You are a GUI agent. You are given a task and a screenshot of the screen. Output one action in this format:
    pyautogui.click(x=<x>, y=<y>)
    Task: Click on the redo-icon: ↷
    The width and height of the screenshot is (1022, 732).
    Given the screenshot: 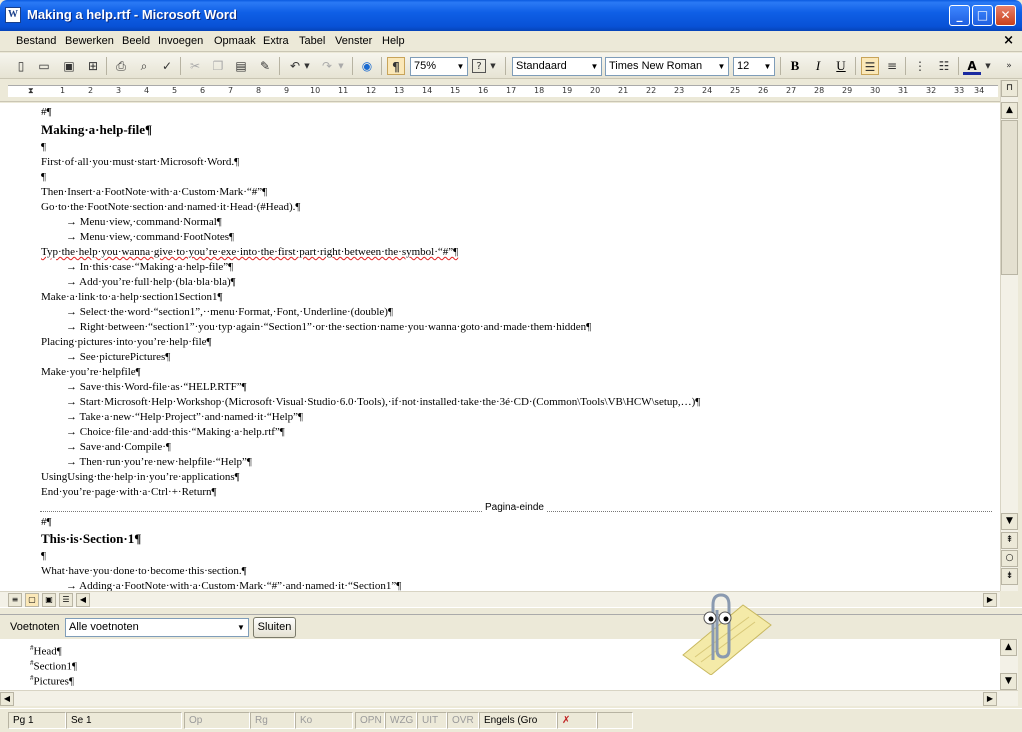 What is the action you would take?
    pyautogui.click(x=327, y=66)
    